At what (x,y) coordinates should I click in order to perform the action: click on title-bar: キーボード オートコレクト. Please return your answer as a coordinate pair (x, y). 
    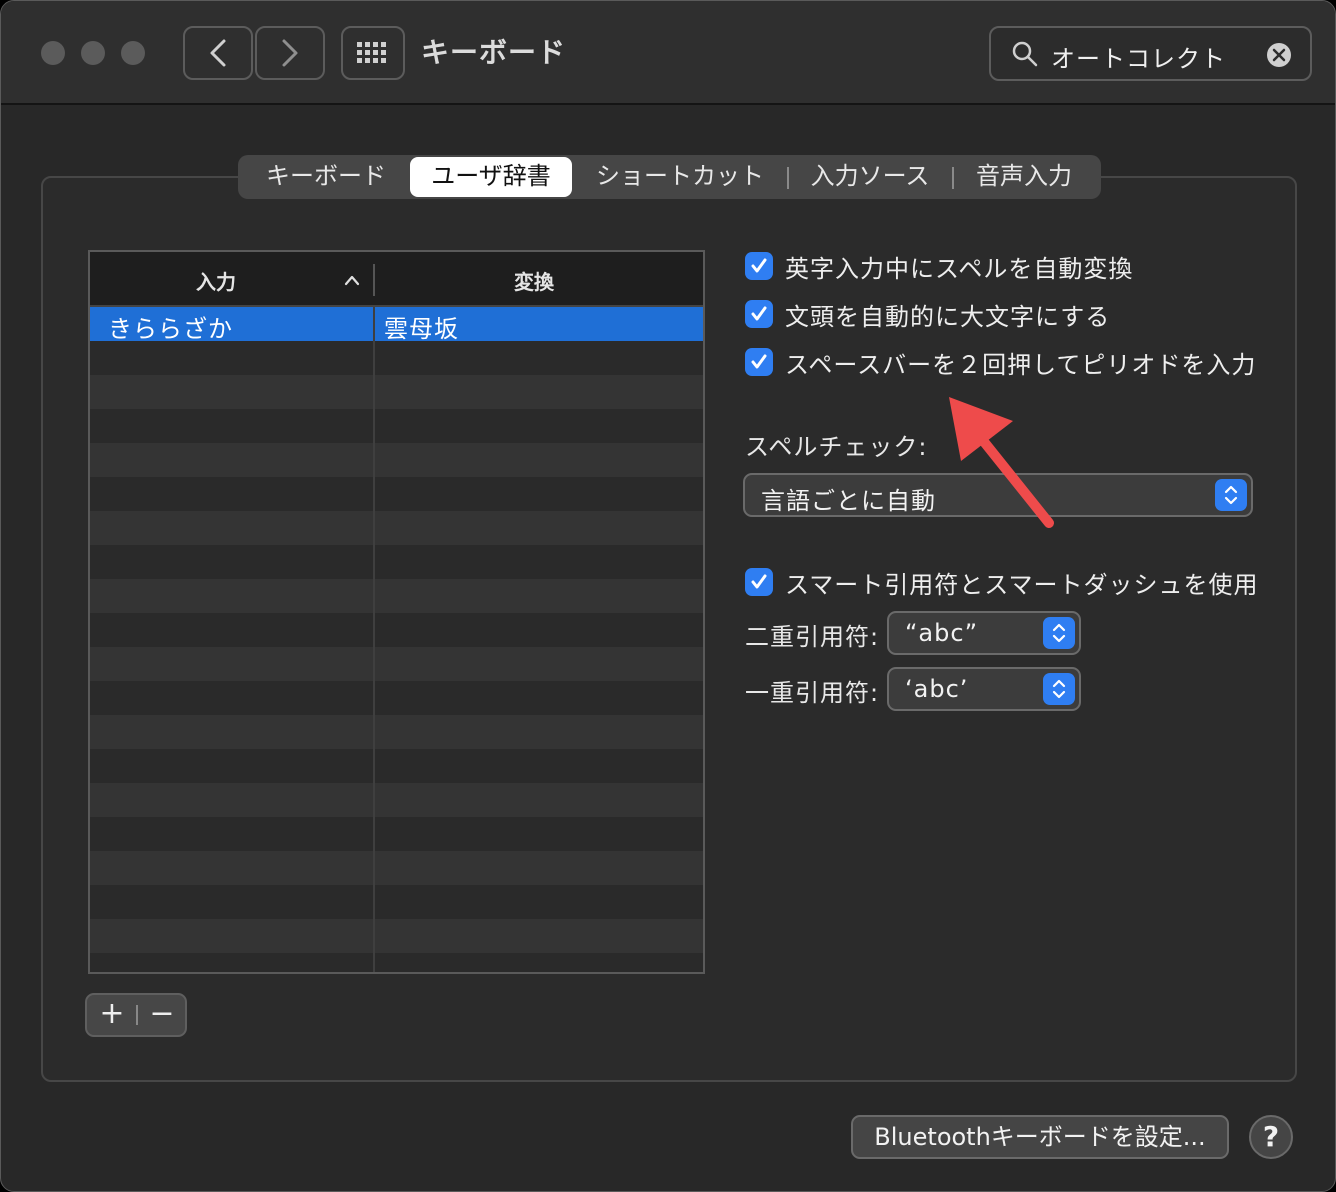
    Looking at the image, I should click on (668, 53).